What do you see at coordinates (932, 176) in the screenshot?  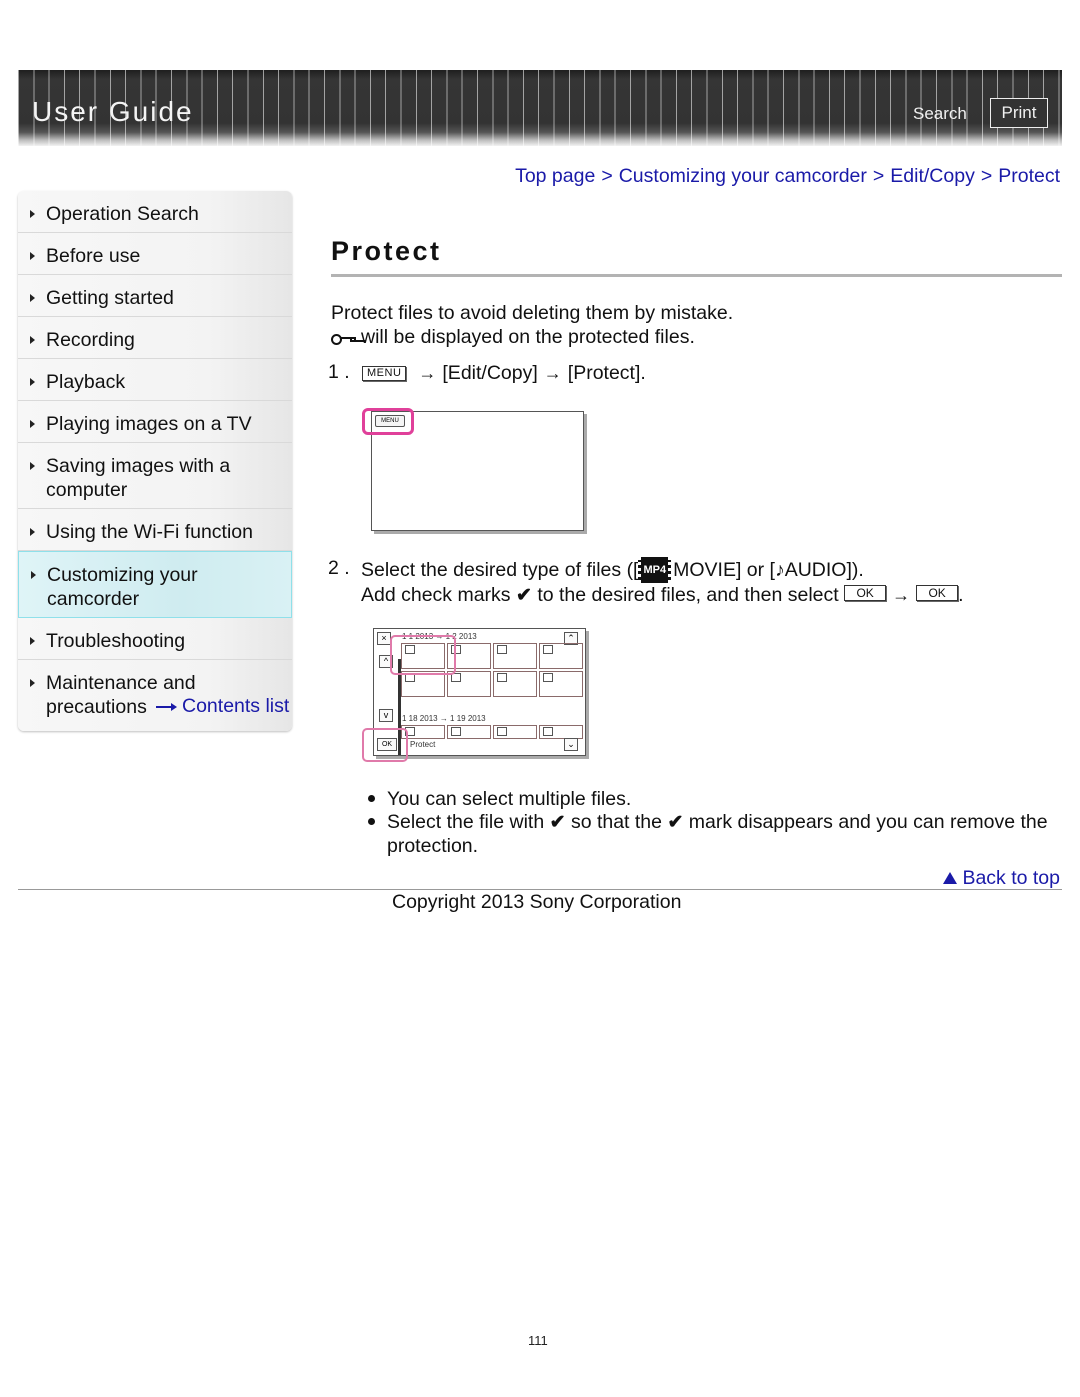 I see `breadcrumb-edit-copy: Edit/Copy` at bounding box center [932, 176].